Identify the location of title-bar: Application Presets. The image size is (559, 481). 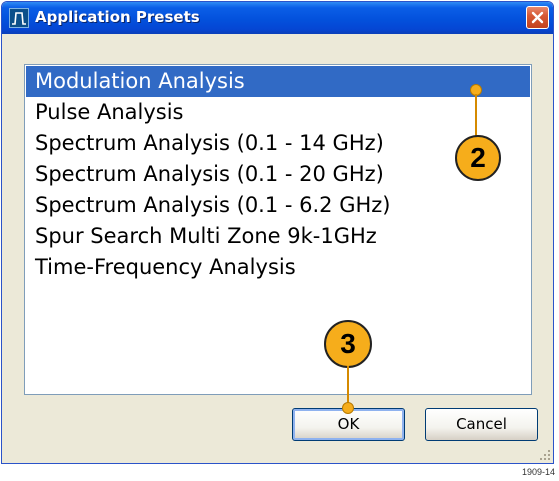
(277, 18).